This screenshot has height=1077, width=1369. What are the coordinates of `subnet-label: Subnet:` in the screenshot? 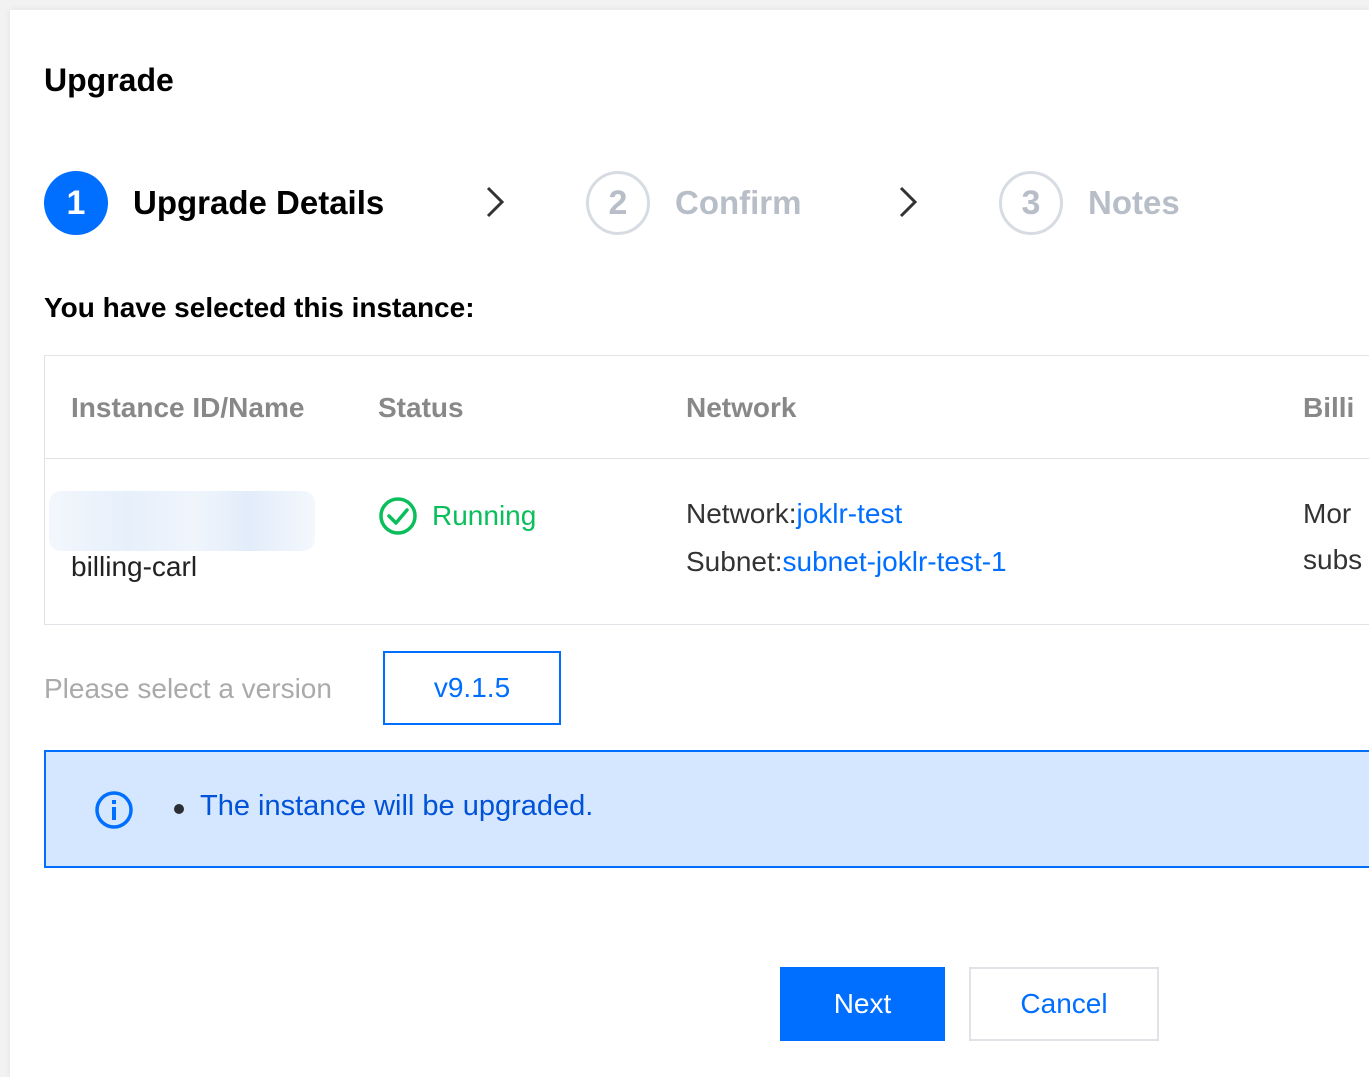 It's located at (734, 561).